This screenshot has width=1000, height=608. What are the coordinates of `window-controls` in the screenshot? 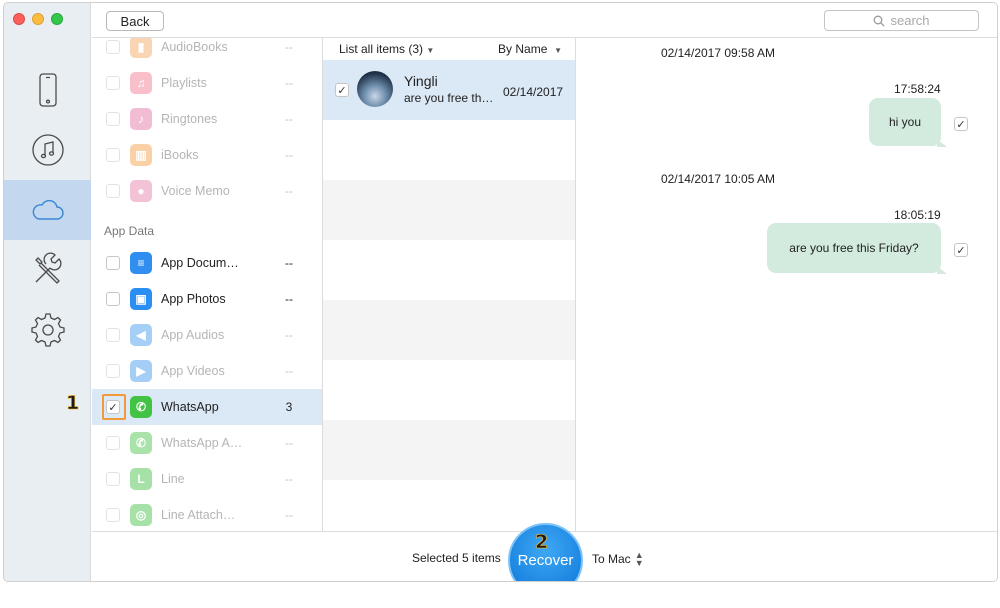 It's located at (38, 19).